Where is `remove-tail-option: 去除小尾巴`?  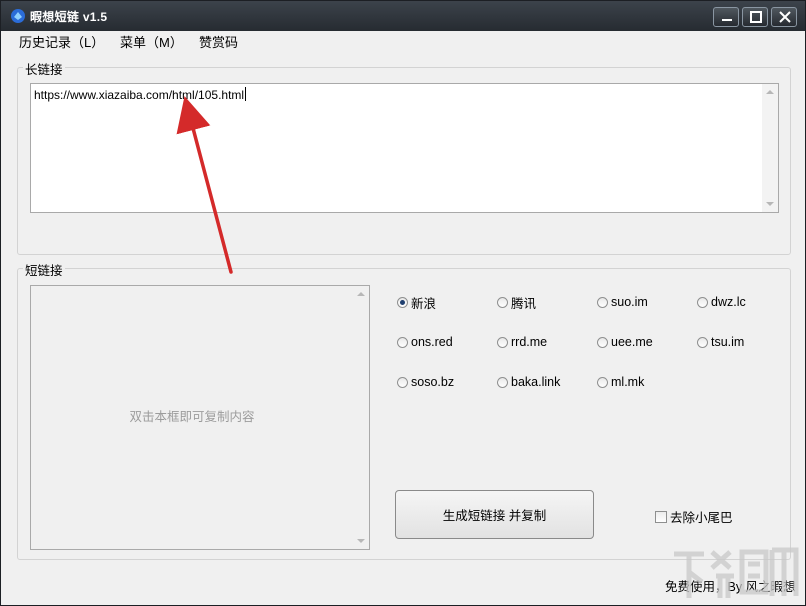 remove-tail-option: 去除小尾巴 is located at coordinates (694, 516).